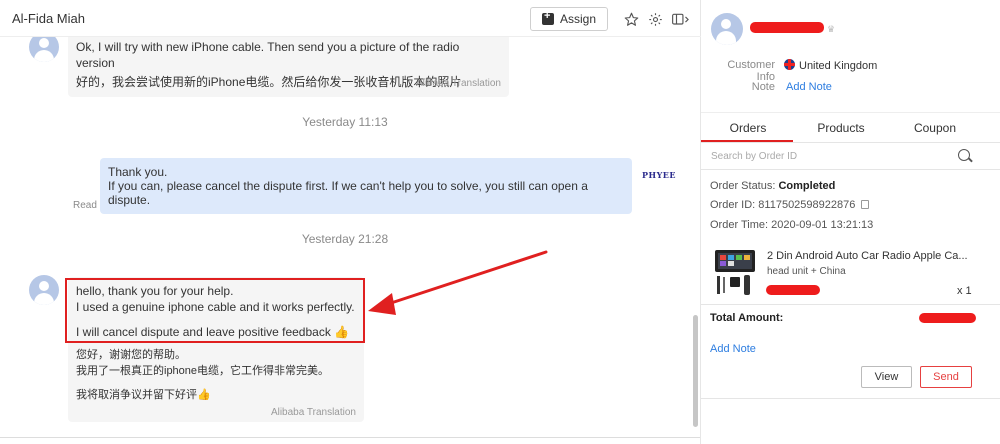 Image resolution: width=1000 pixels, height=444 pixels. I want to click on order-search: Search by Order ID, so click(850, 156).